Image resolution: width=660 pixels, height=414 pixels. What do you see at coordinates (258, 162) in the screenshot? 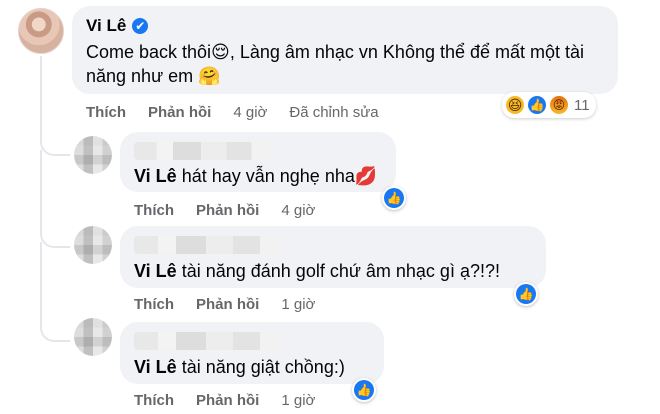
I see `reply-bubble: Vi Lê hát hay vẫn nghẹ nha💋` at bounding box center [258, 162].